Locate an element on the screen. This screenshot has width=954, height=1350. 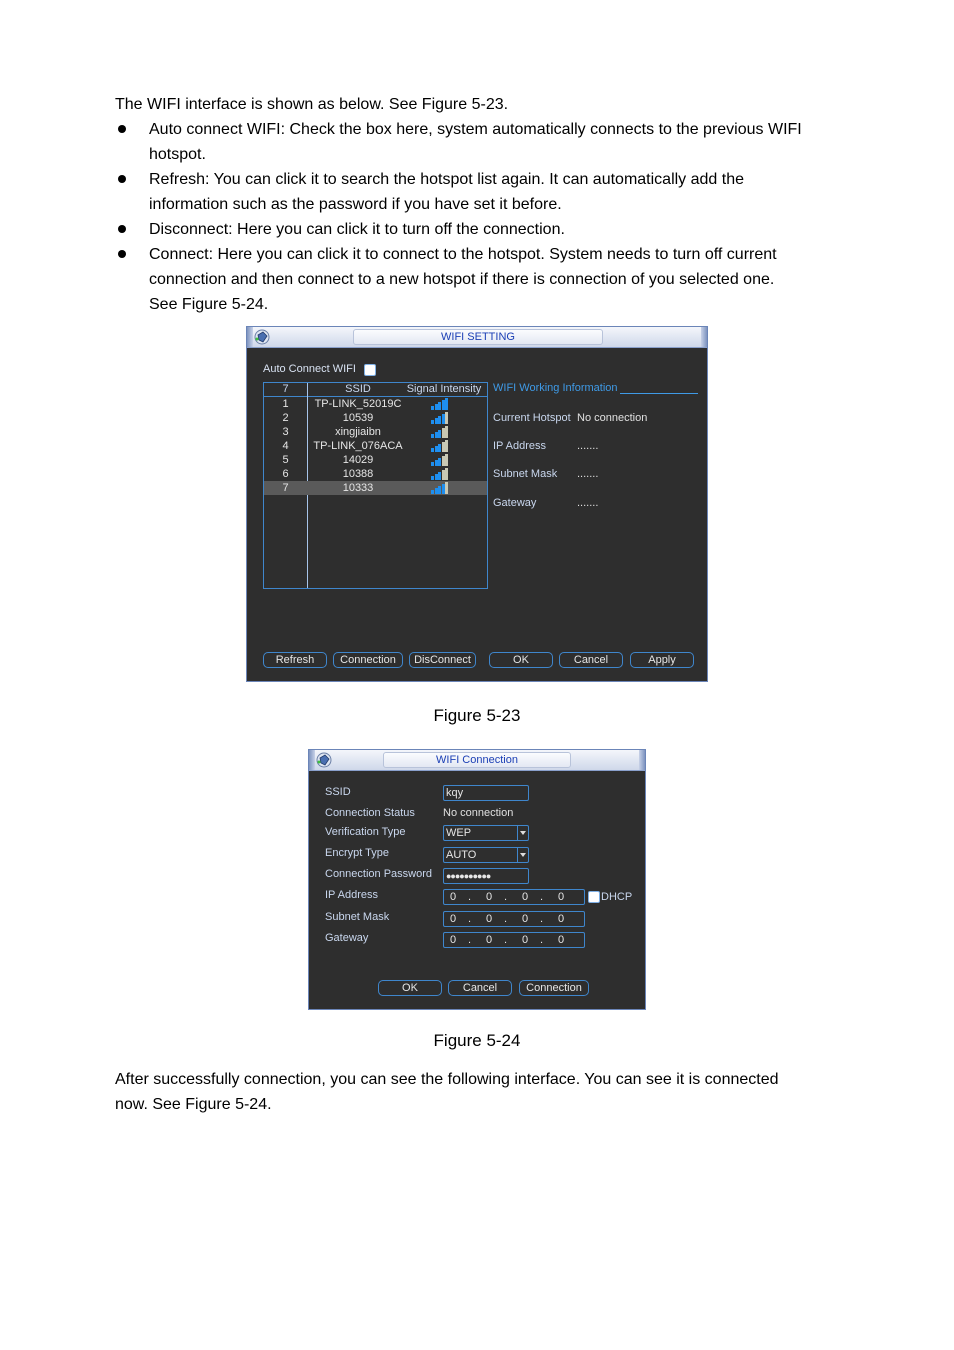
hotspot-row: 7 10333 is located at coordinates (375, 488).